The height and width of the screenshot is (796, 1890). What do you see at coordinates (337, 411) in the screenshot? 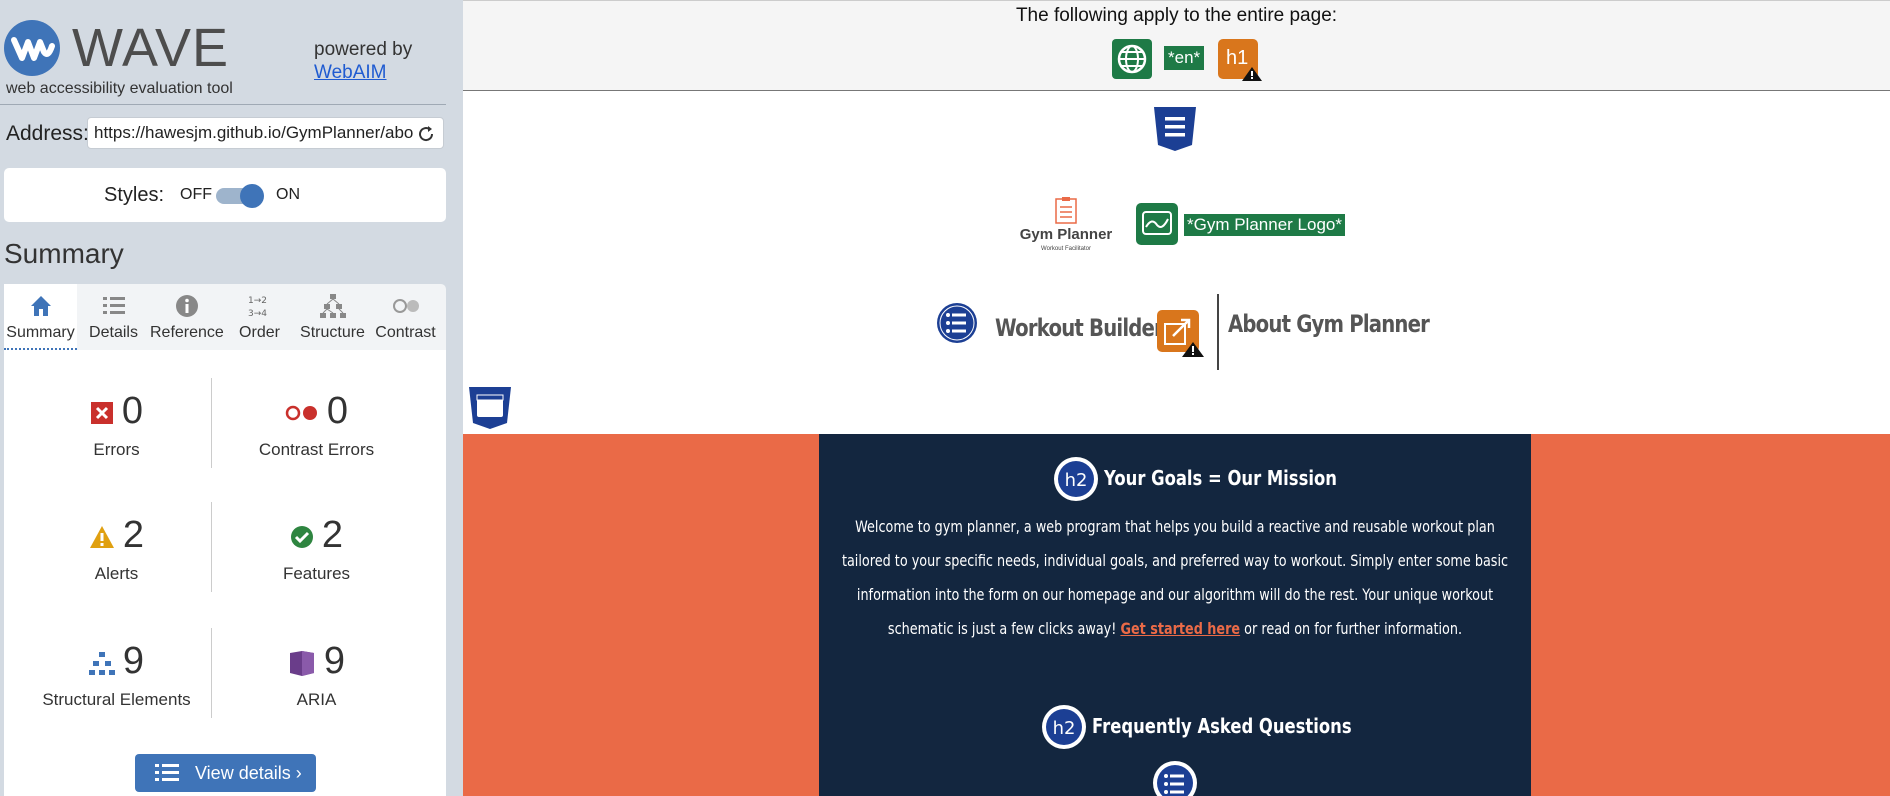
I see `contrast-errors-count: 0` at bounding box center [337, 411].